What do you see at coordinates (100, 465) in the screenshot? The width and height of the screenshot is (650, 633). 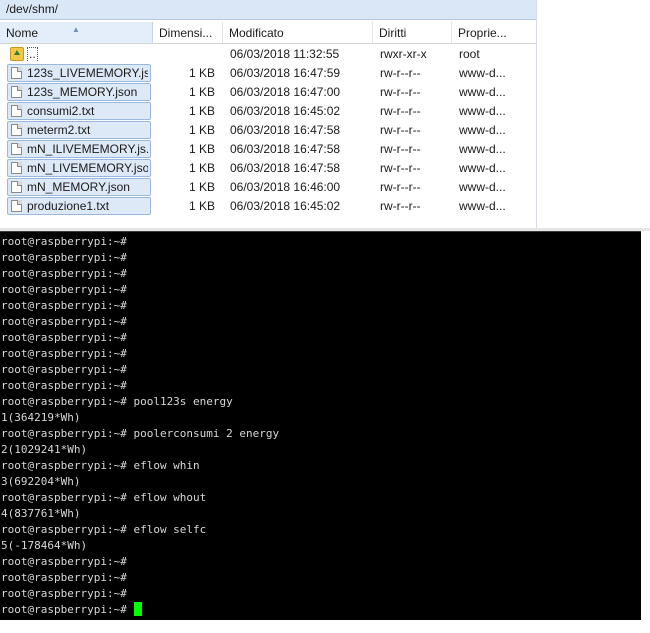 I see `terminal-line: root@raspberrypi:~# eflow whin` at bounding box center [100, 465].